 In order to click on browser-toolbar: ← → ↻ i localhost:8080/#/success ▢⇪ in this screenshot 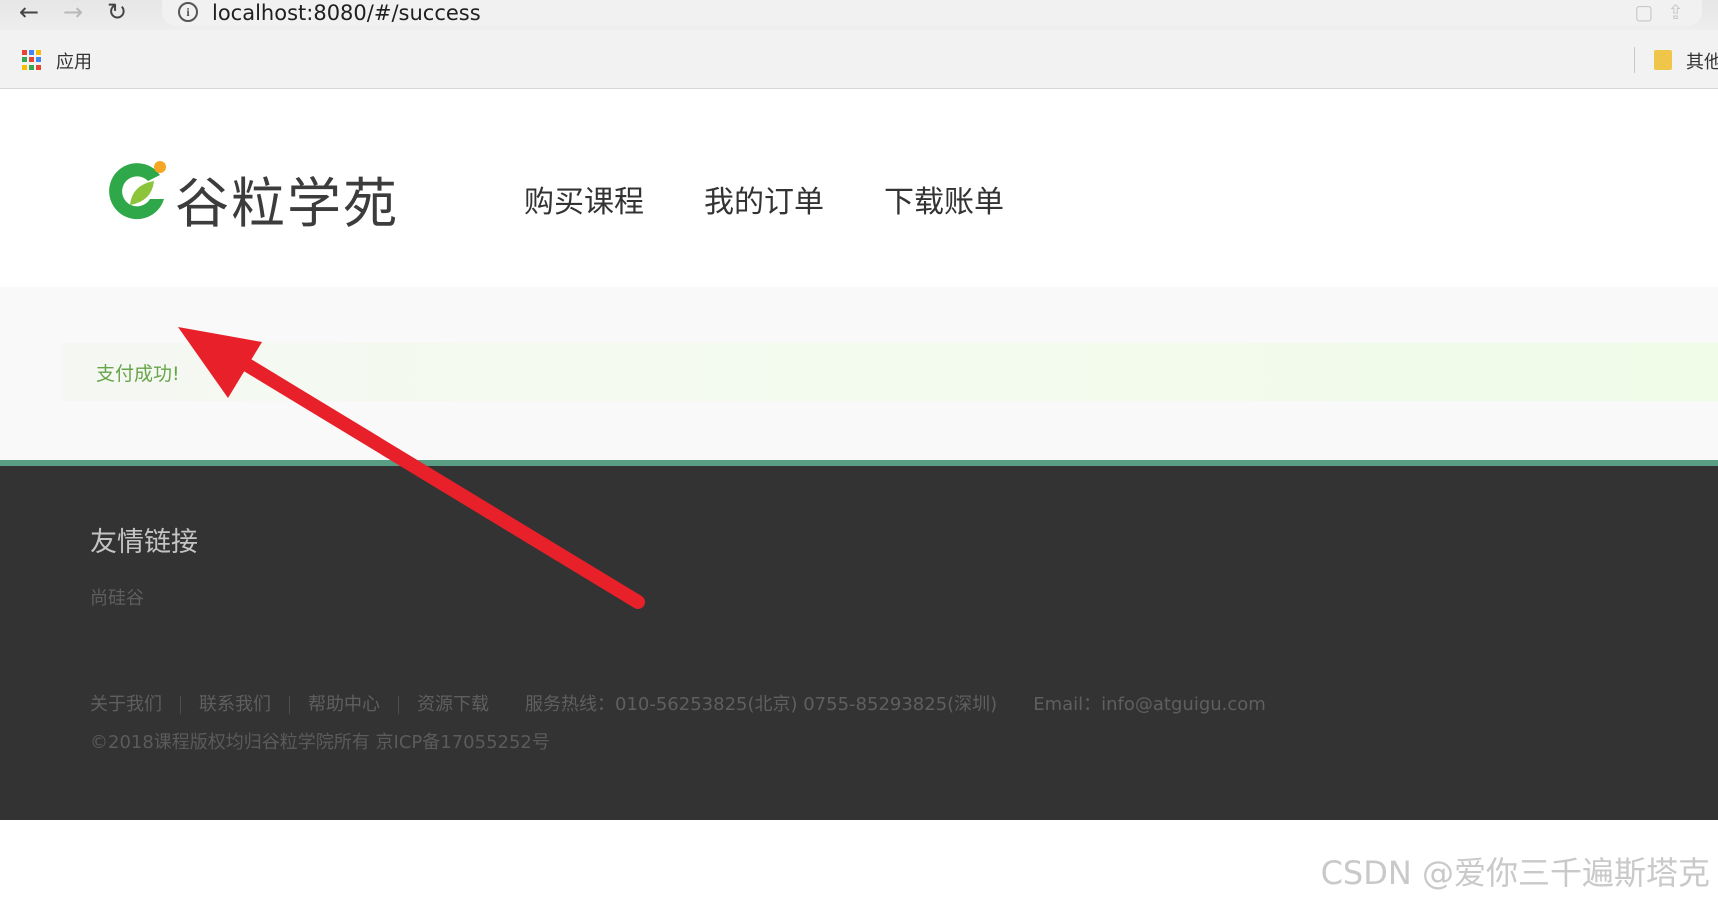, I will do `click(859, 15)`.